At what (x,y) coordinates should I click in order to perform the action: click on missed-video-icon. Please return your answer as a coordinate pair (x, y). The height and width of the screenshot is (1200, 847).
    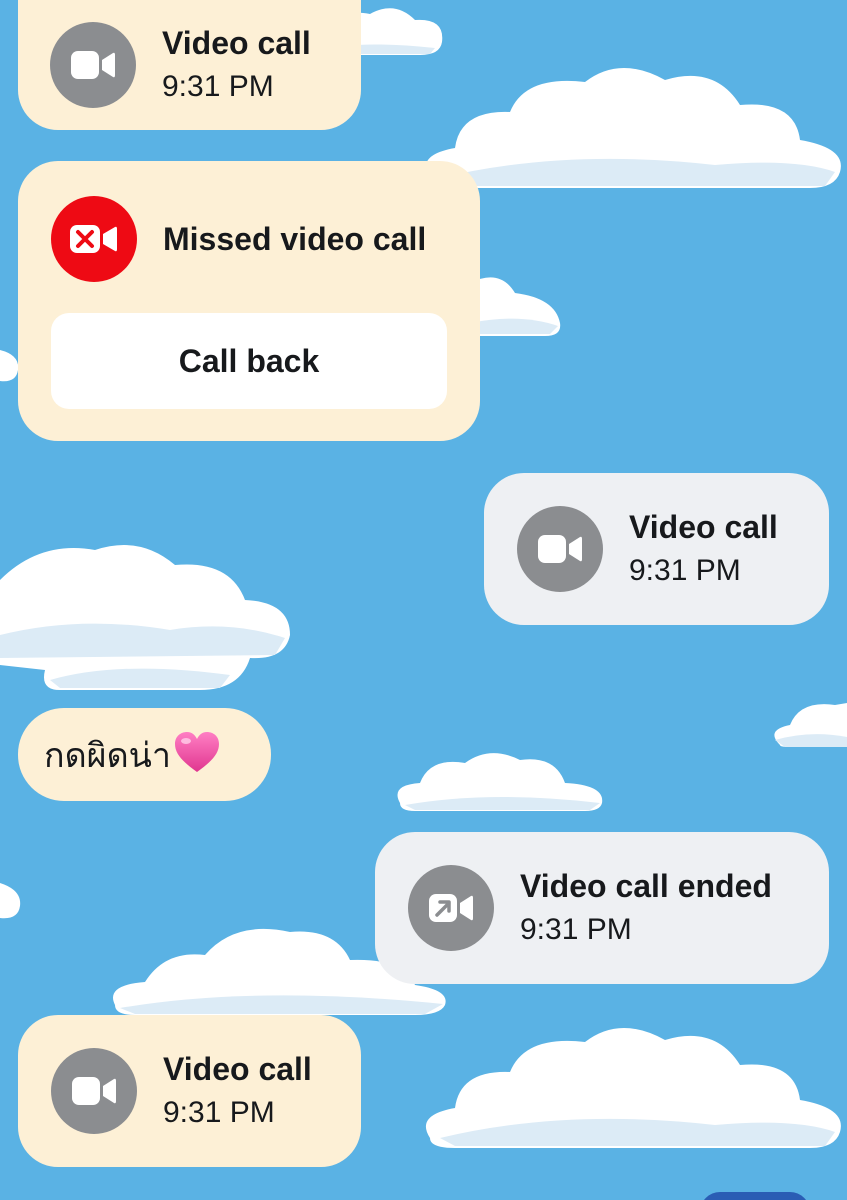
    Looking at the image, I should click on (94, 239).